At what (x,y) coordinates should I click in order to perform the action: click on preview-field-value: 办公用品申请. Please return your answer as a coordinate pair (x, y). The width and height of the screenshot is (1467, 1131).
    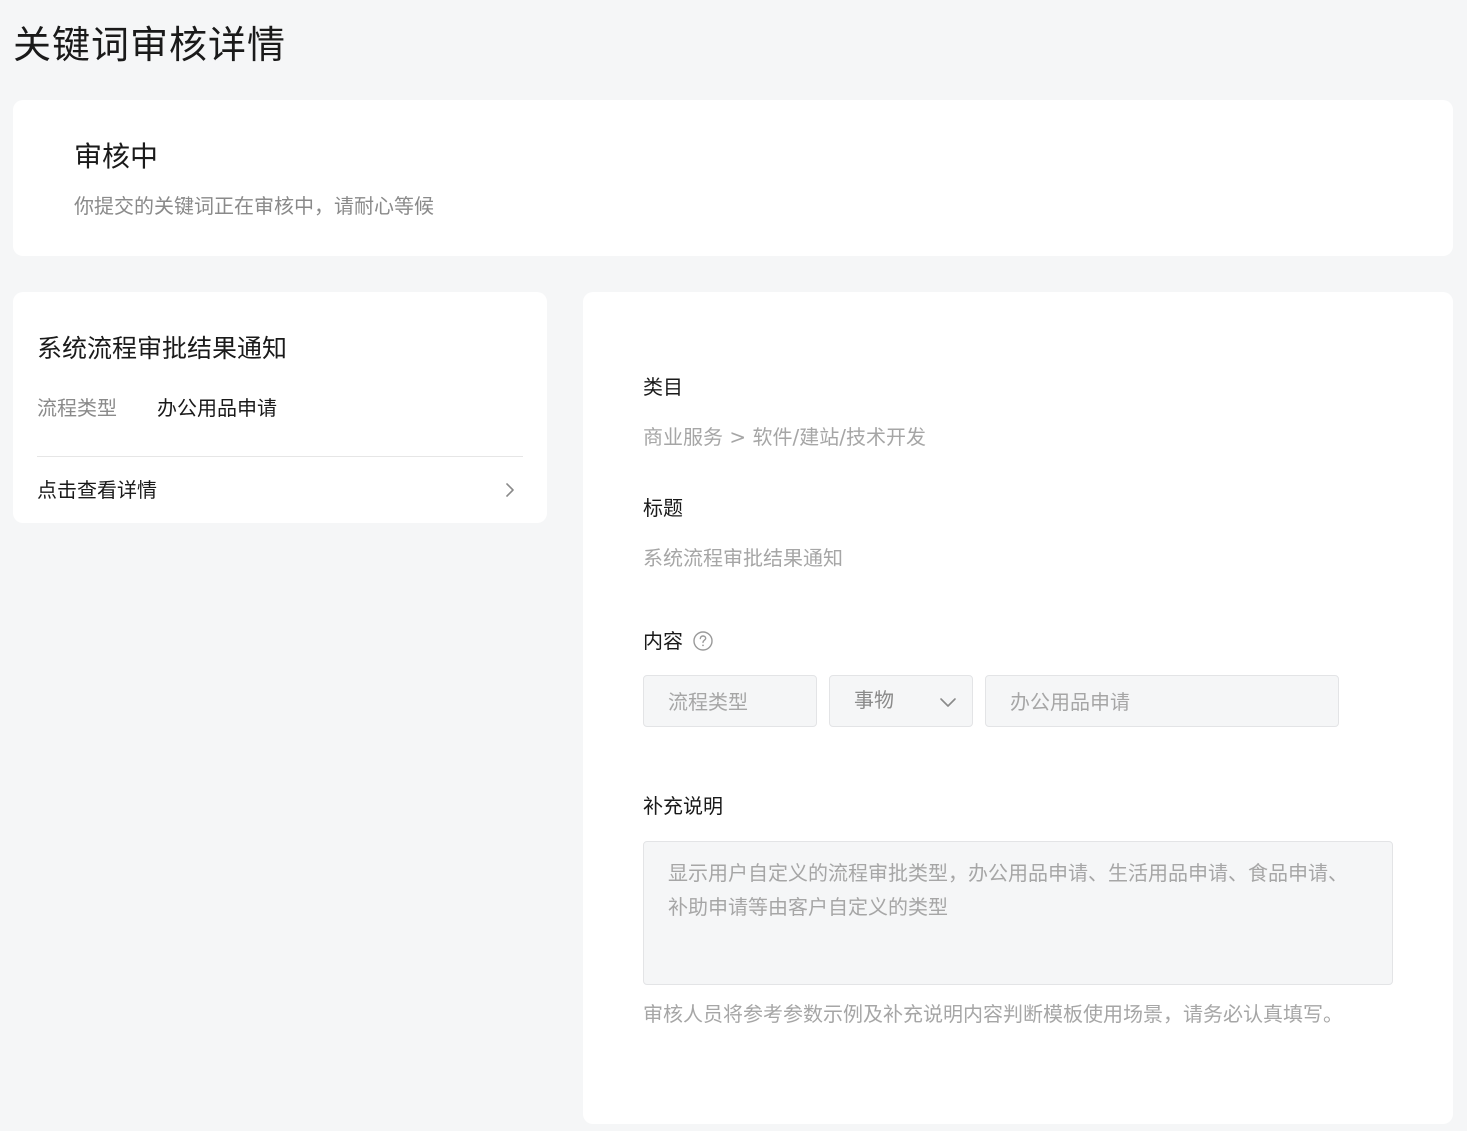
    Looking at the image, I should click on (217, 408).